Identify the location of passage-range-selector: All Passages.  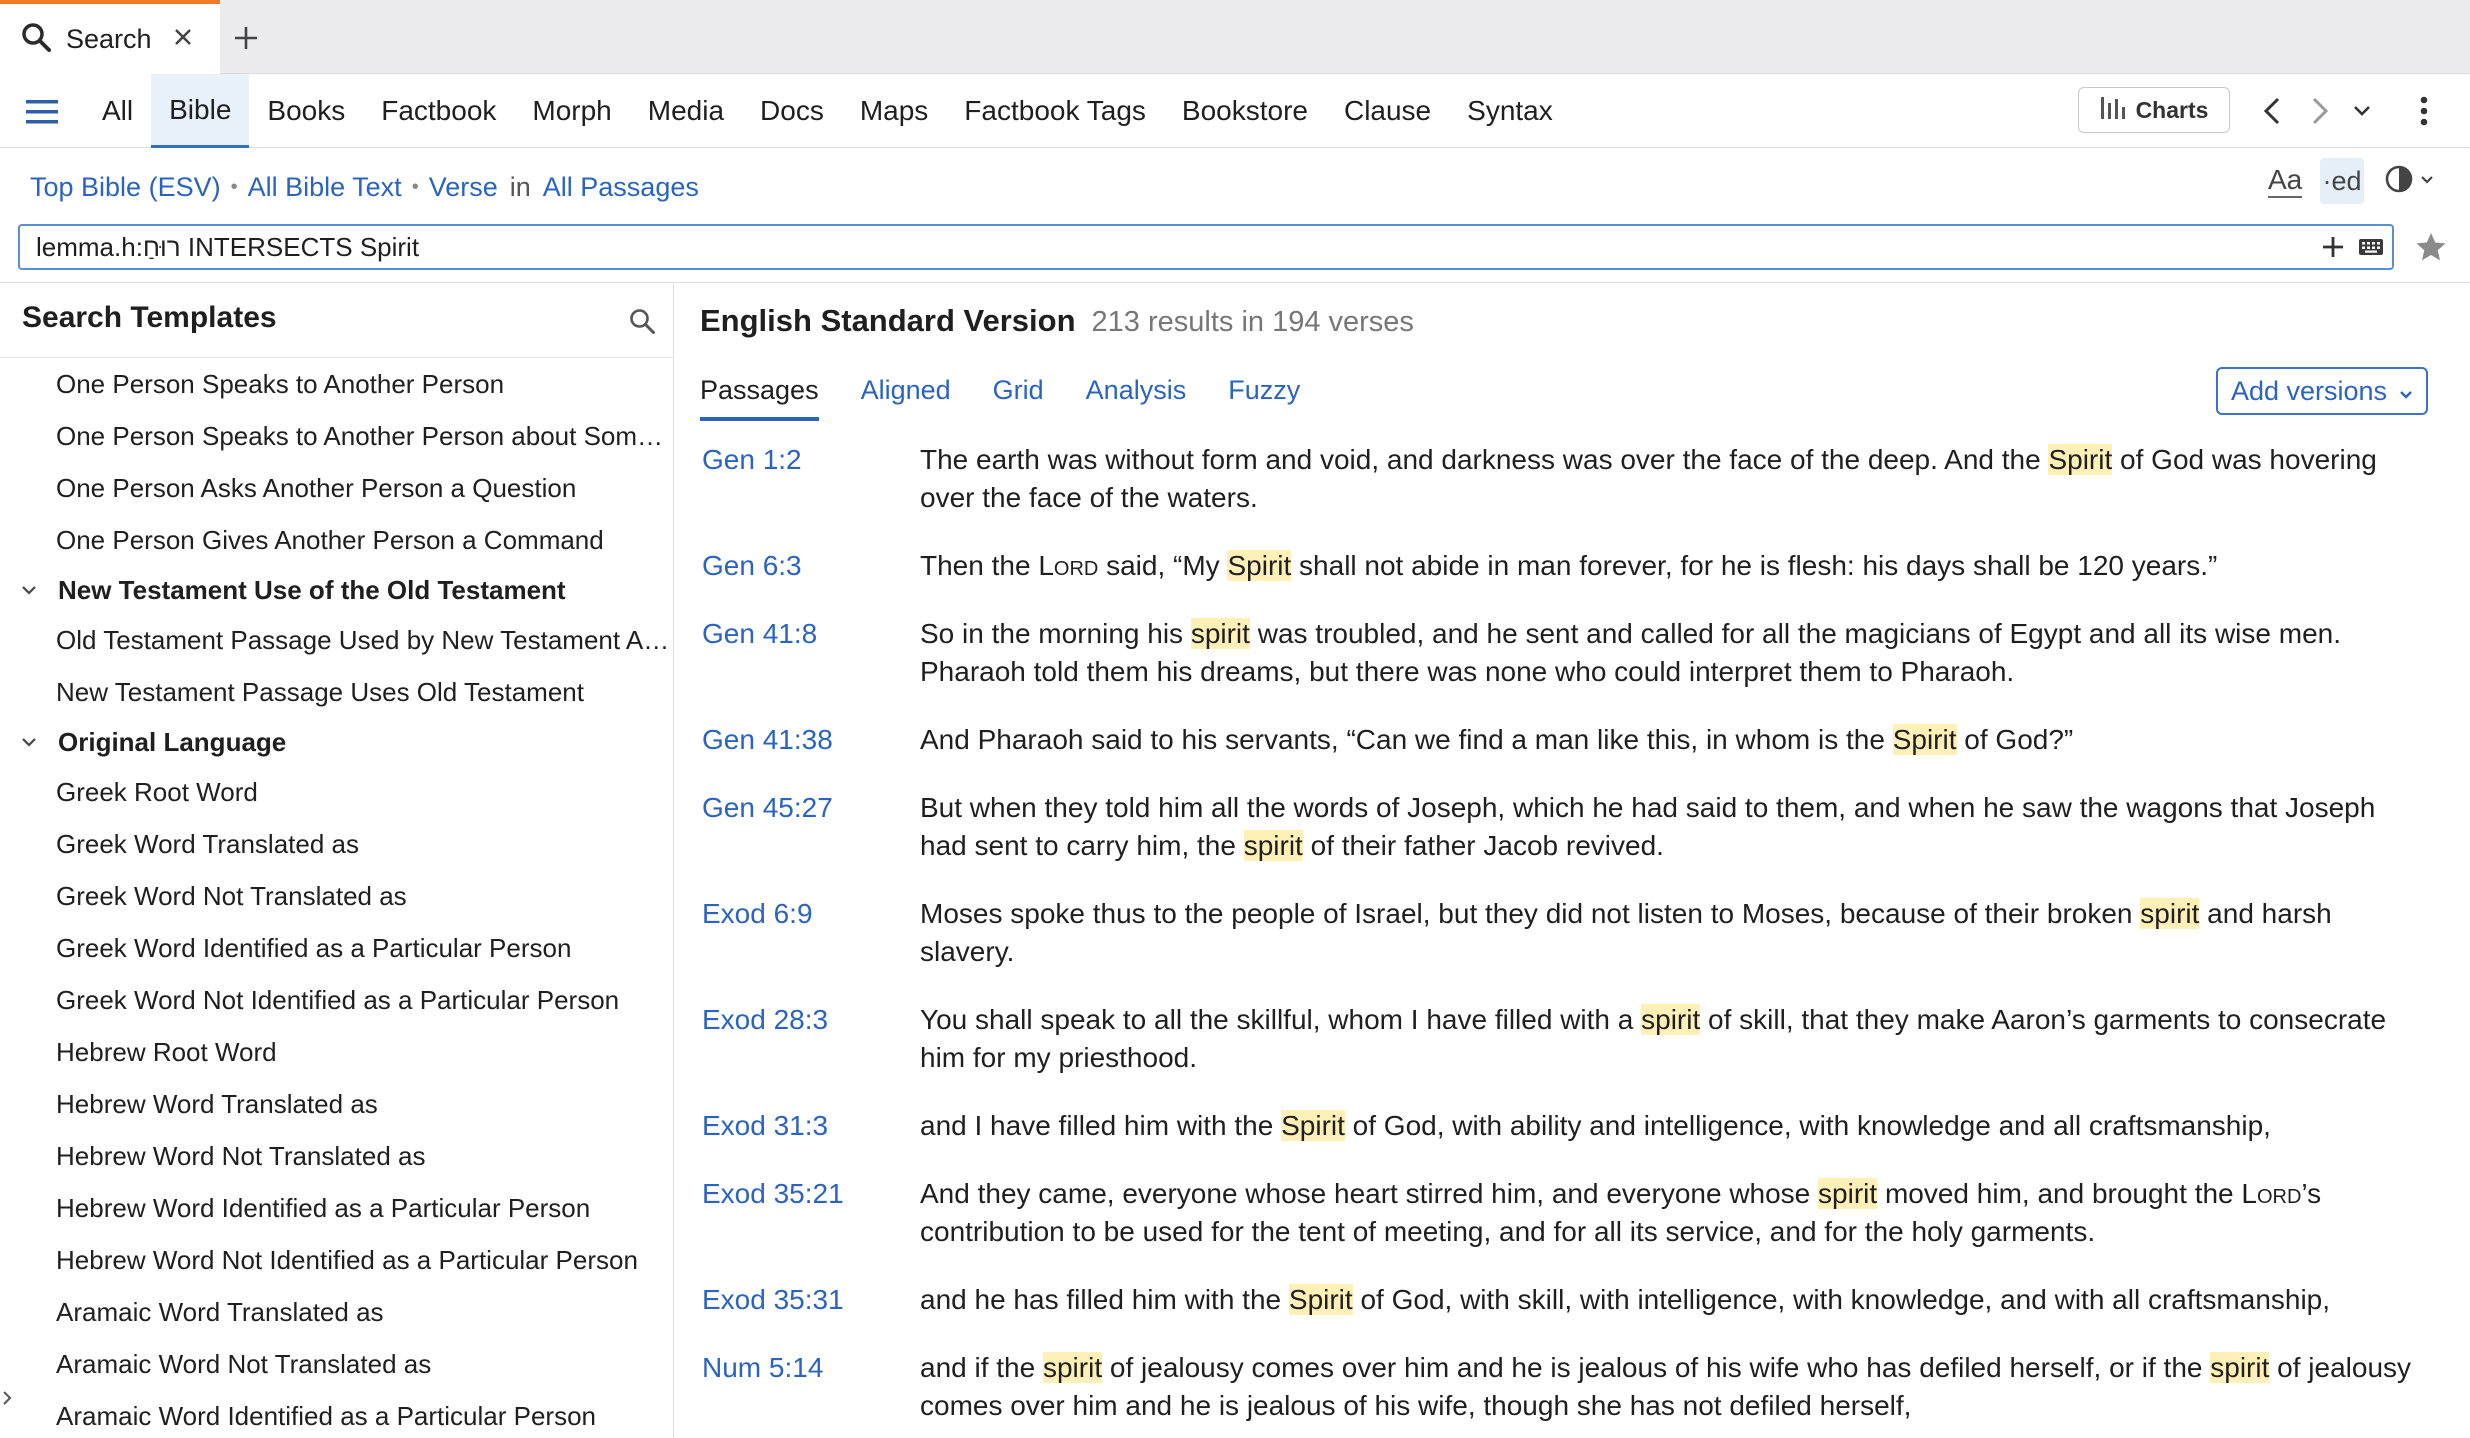
(621, 187).